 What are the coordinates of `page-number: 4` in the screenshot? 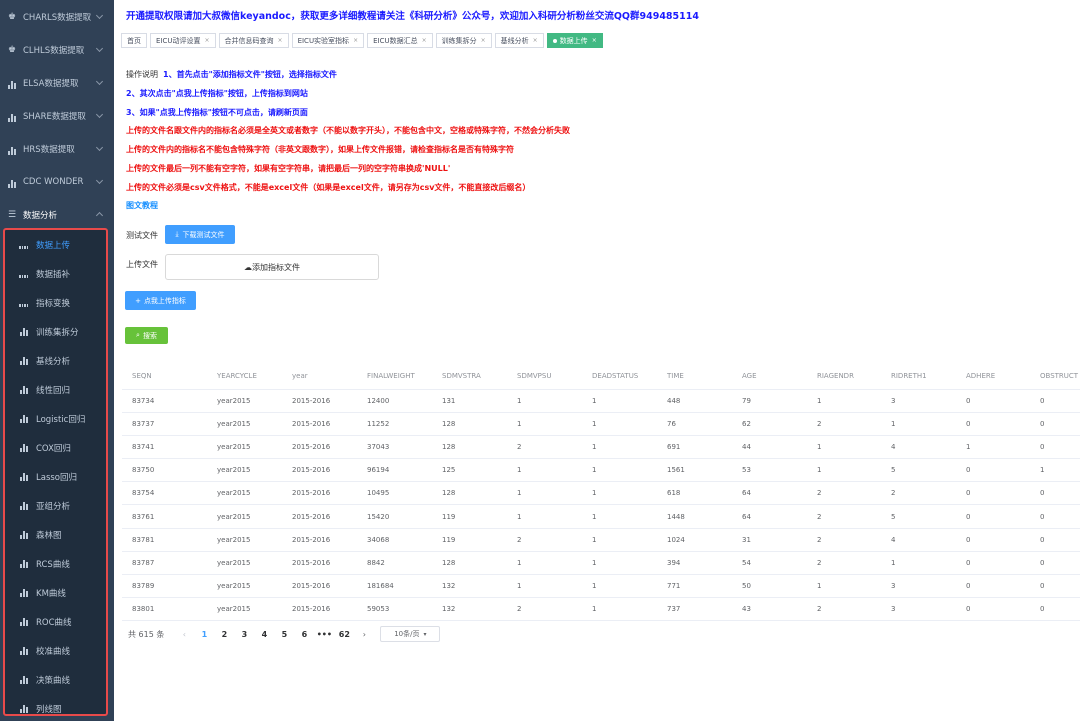 It's located at (264, 634).